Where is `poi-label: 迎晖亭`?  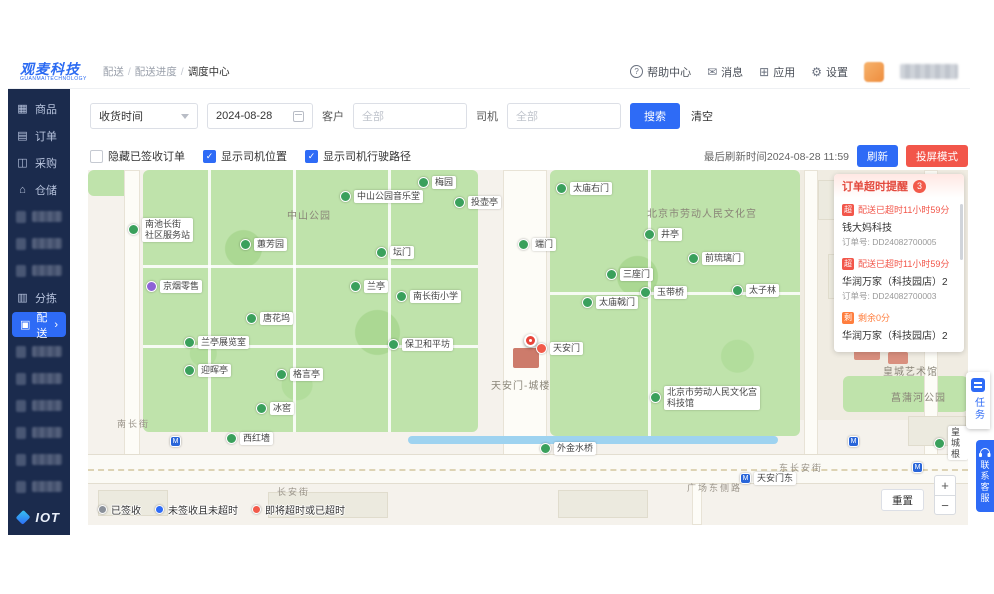
poi-label: 迎晖亭 is located at coordinates (215, 370).